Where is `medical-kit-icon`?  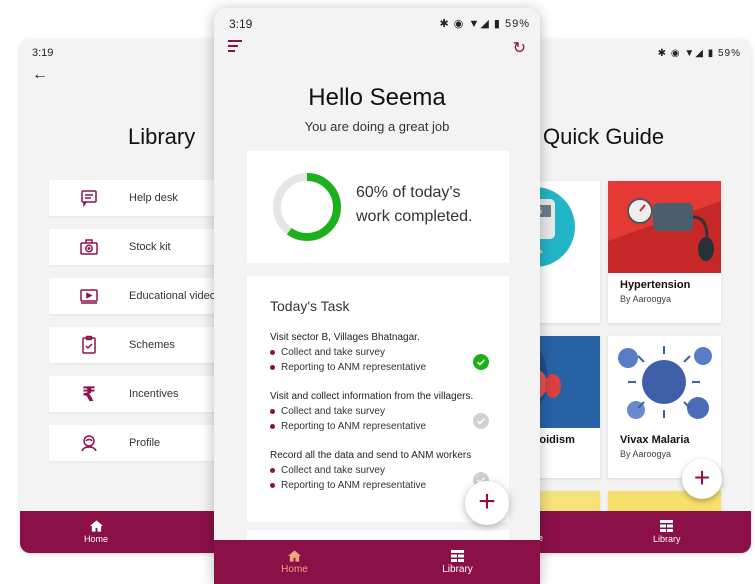 medical-kit-icon is located at coordinates (89, 247).